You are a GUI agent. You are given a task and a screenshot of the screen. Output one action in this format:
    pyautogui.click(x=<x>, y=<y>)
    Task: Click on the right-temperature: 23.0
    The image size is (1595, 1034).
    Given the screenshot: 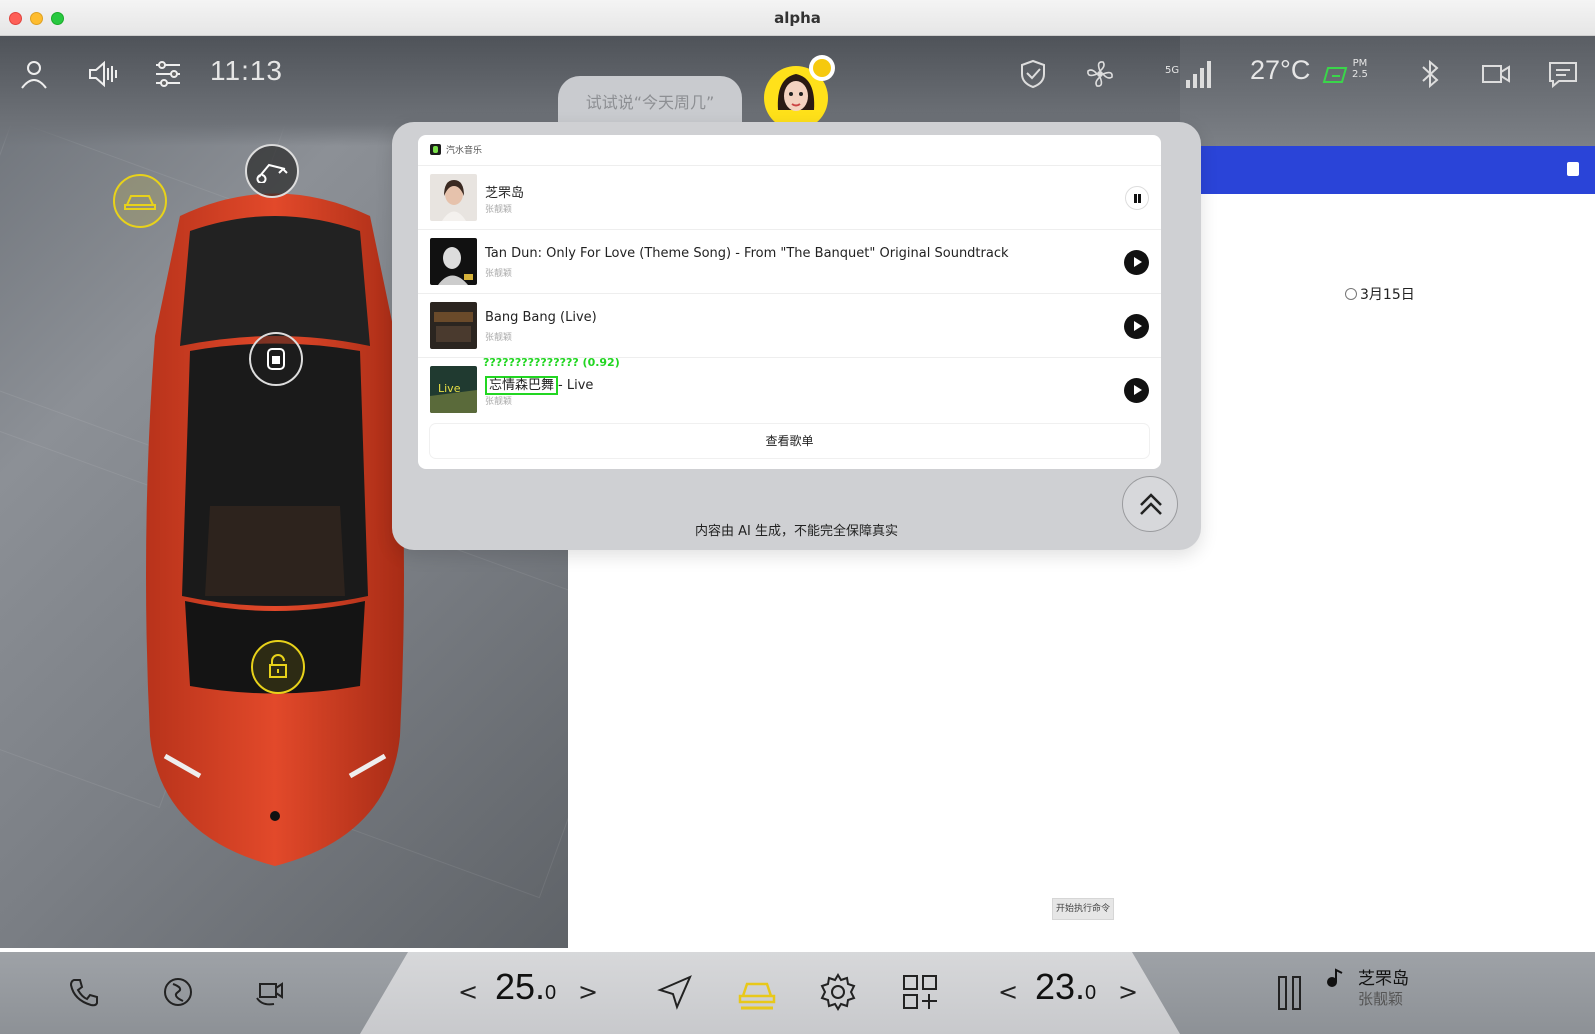 What is the action you would take?
    pyautogui.click(x=1066, y=986)
    